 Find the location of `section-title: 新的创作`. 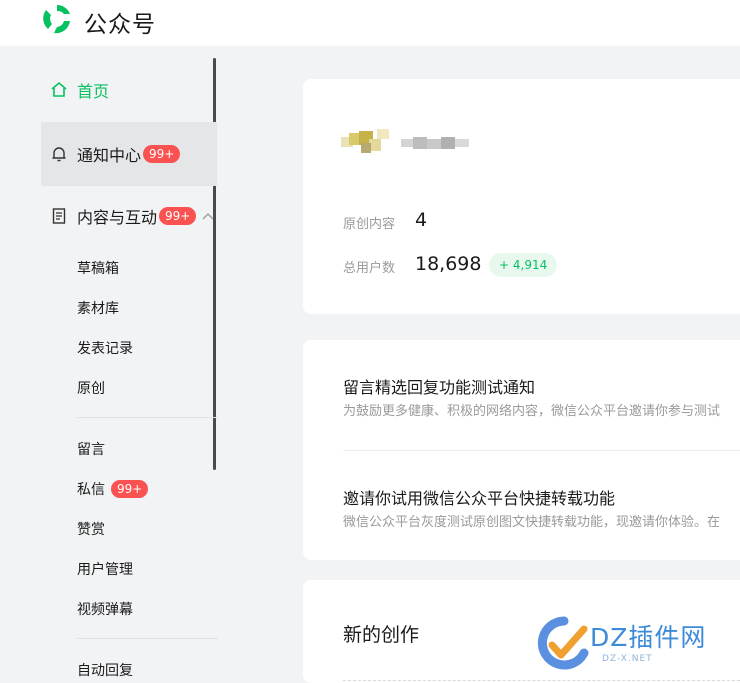

section-title: 新的创作 is located at coordinates (381, 635).